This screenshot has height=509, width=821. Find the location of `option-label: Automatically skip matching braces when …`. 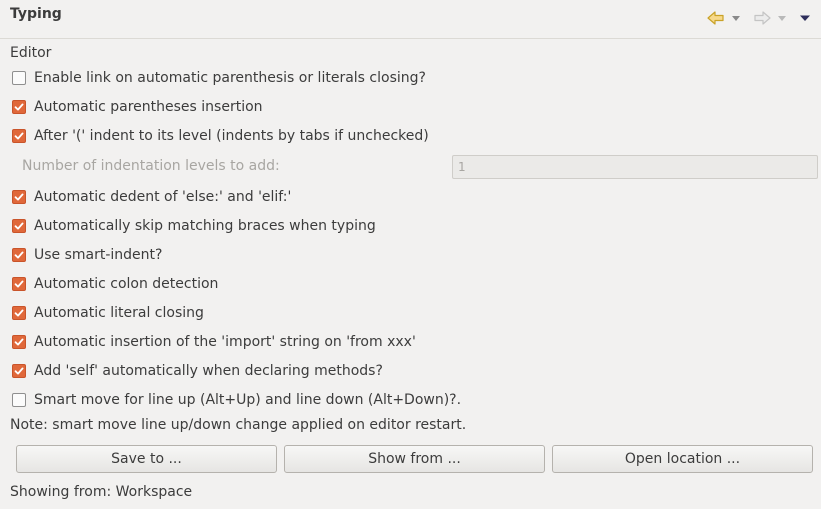

option-label: Automatically skip matching braces when … is located at coordinates (205, 226).